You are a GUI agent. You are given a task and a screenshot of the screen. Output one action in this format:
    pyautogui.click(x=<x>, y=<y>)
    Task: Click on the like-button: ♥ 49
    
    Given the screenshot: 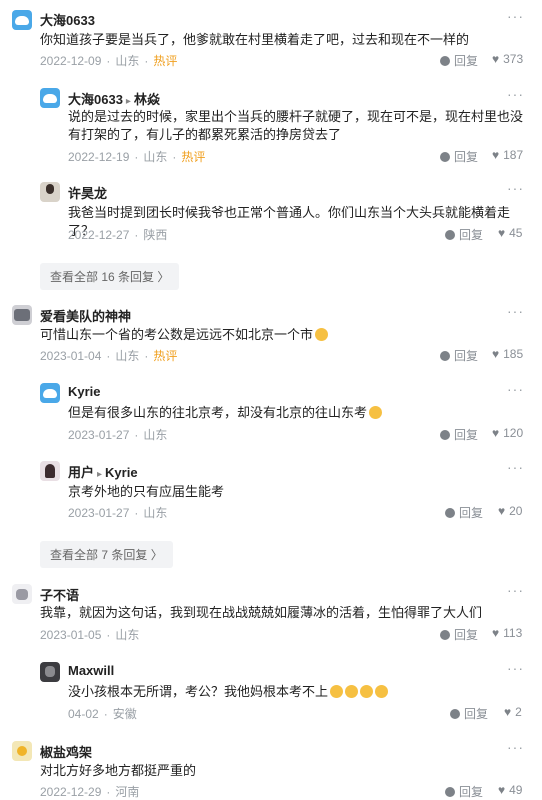 What is the action you would take?
    pyautogui.click(x=510, y=790)
    